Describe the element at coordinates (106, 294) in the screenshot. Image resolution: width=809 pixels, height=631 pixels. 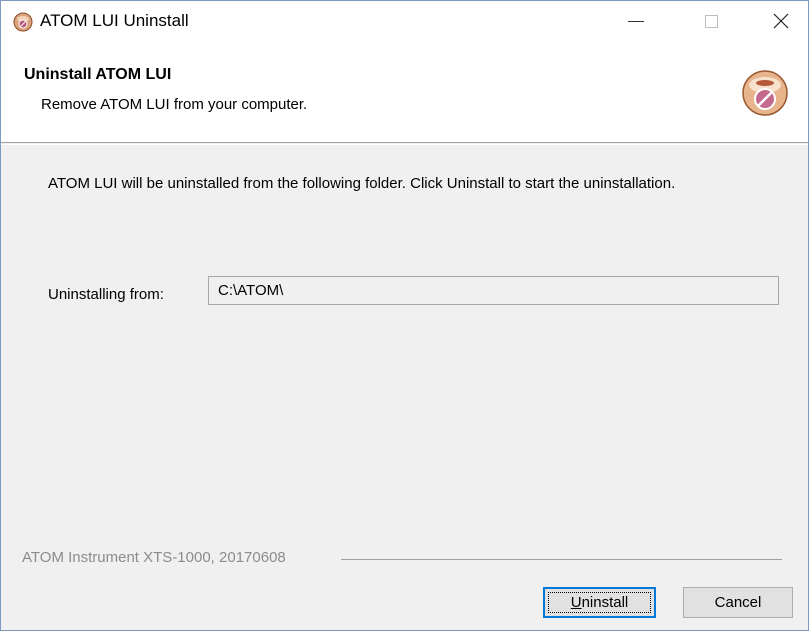
I see `uninstall-from-label: Uninstalling from:` at that location.